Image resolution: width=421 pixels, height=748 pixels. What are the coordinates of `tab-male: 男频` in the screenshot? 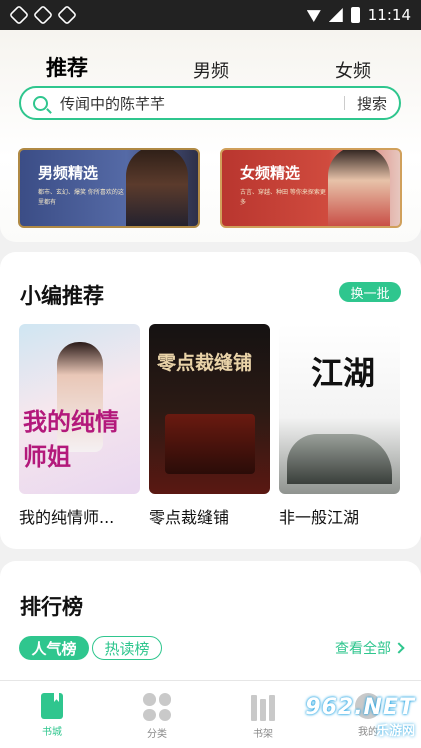 It's located at (211, 70).